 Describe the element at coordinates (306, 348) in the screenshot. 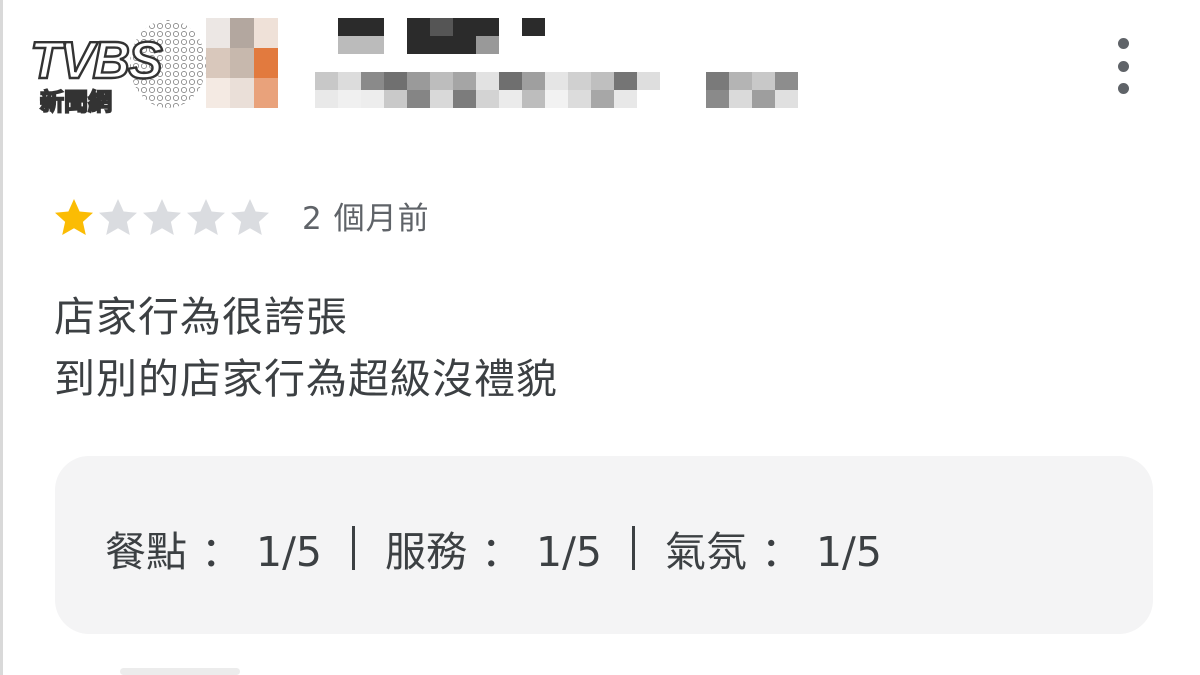

I see `review-text: 店家行為很誇張 到別的店家行為超級沒禮貌` at that location.